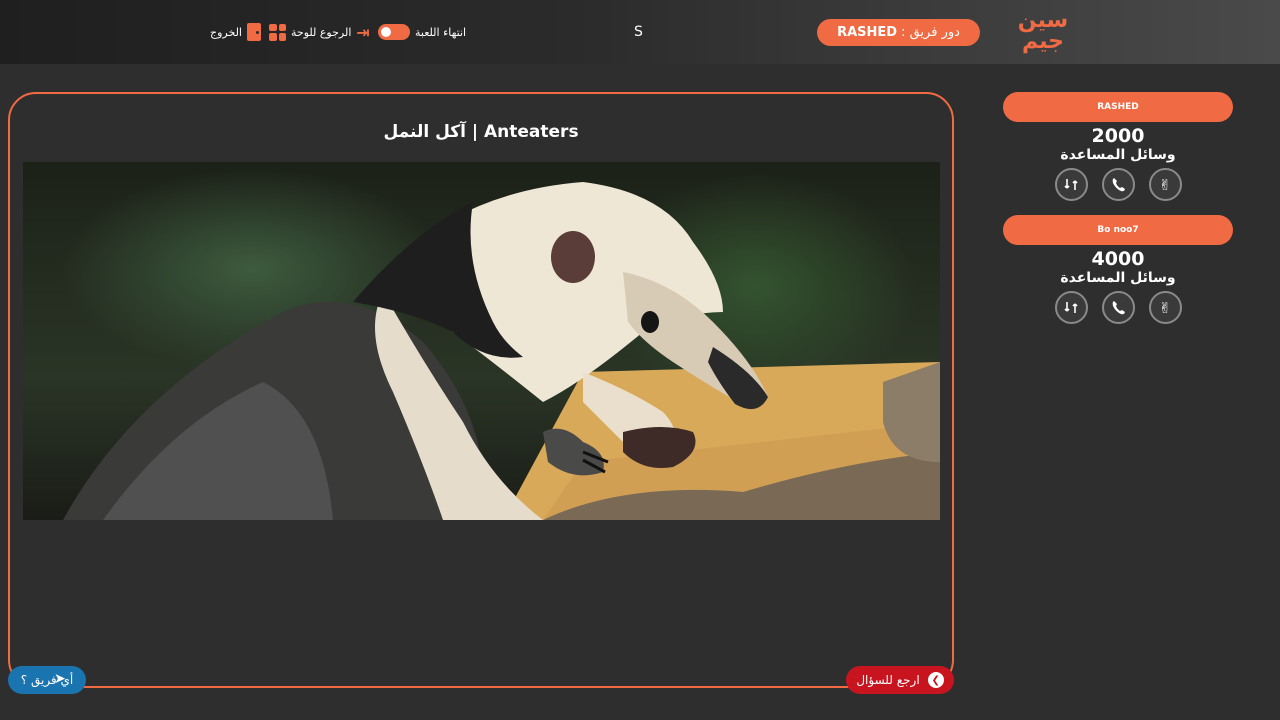  I want to click on which-team-button: أي فريق ؟, so click(47, 680).